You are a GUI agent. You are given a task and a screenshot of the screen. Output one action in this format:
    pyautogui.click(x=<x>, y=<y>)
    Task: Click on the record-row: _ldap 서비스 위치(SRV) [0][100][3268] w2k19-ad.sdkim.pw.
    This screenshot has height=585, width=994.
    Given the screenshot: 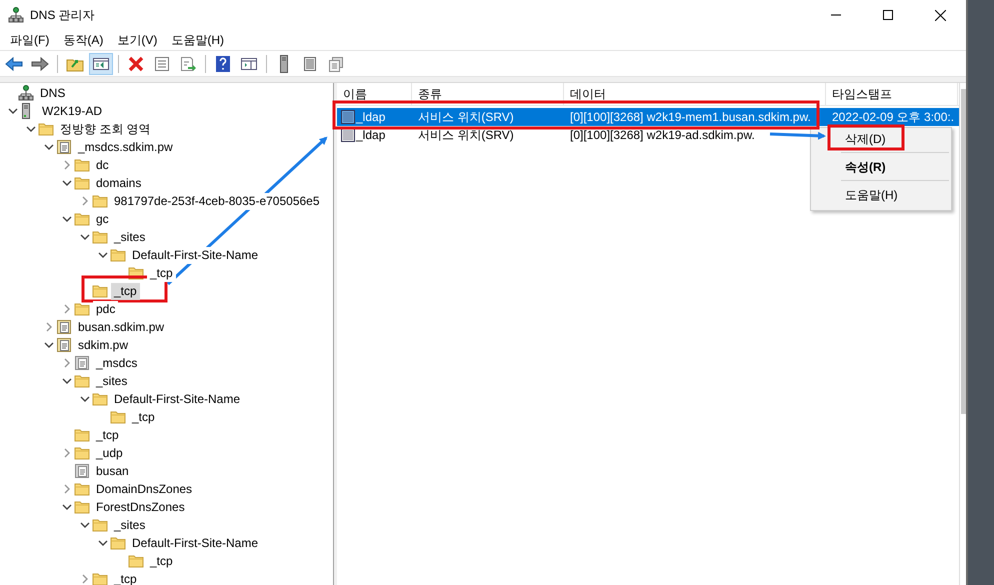 What is the action you would take?
    pyautogui.click(x=549, y=135)
    